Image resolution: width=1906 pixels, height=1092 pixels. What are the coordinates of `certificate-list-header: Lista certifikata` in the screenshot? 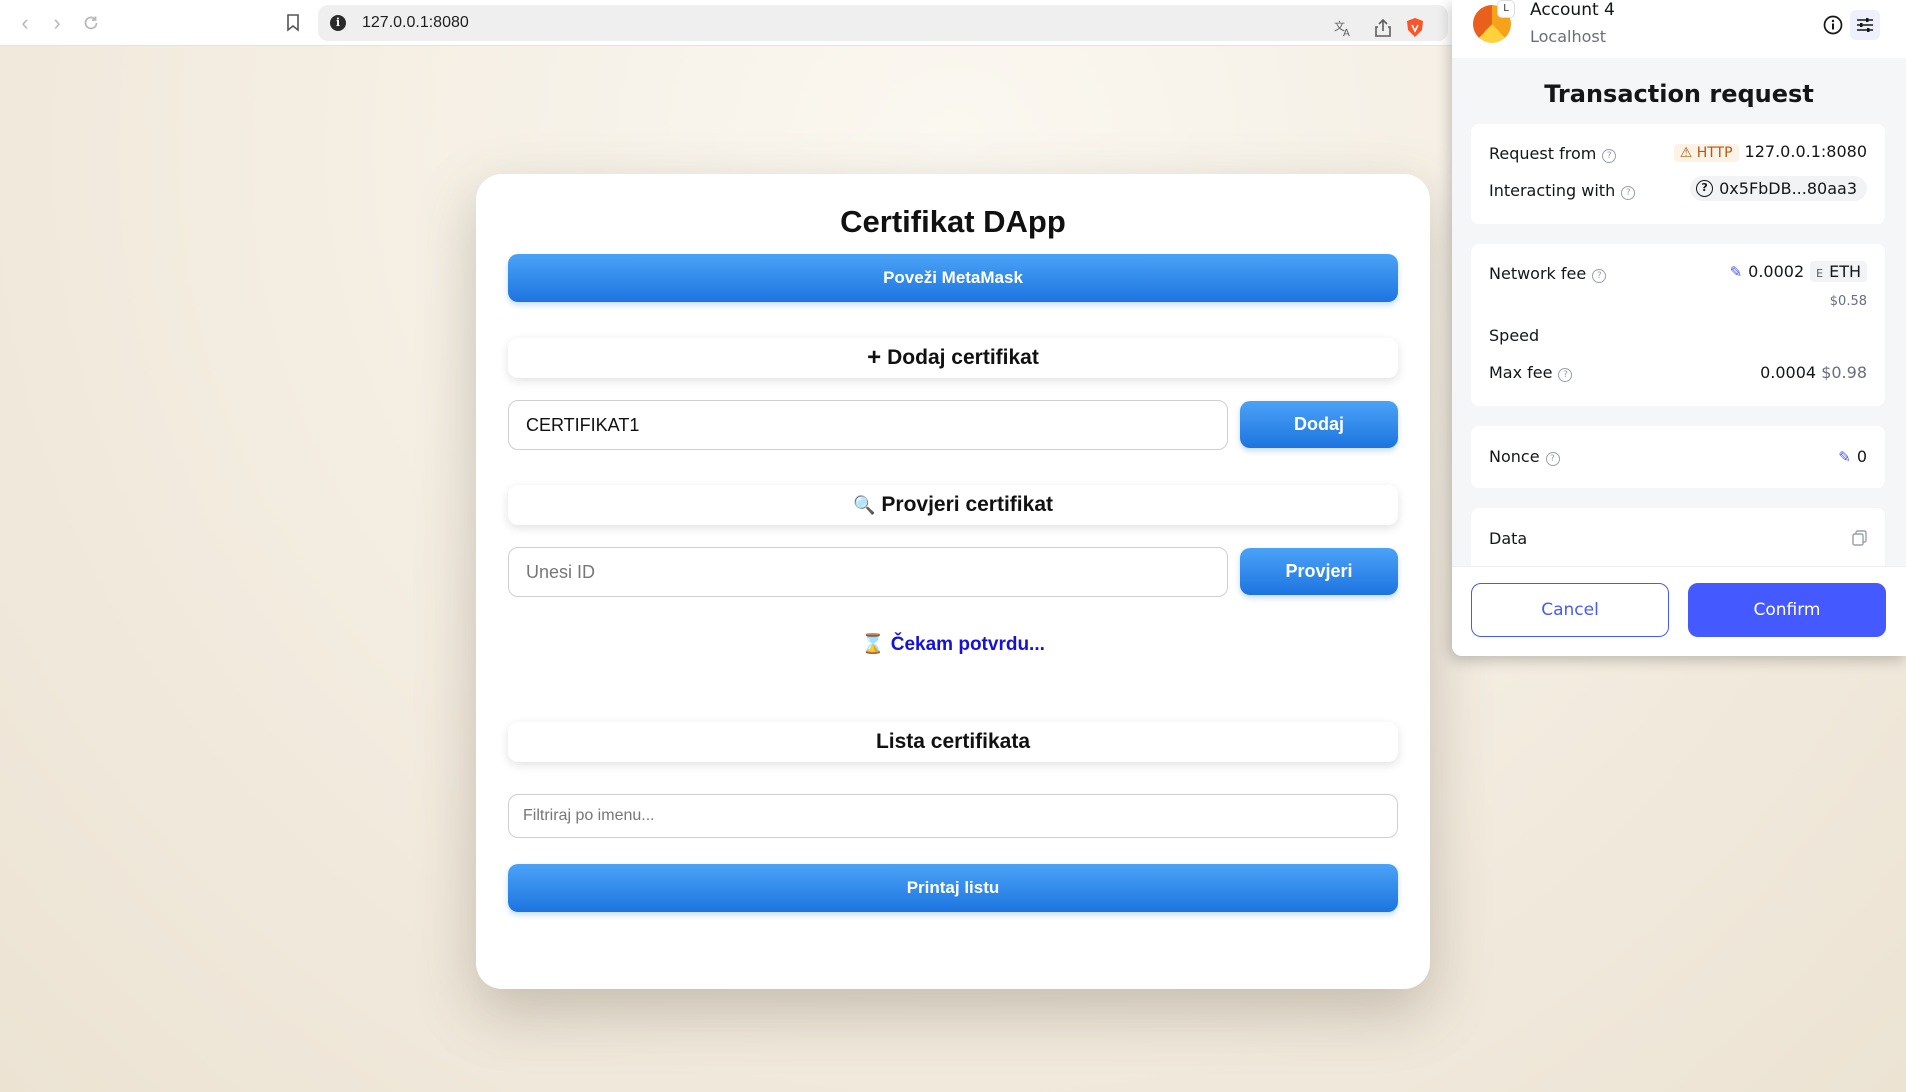 It's located at (953, 742).